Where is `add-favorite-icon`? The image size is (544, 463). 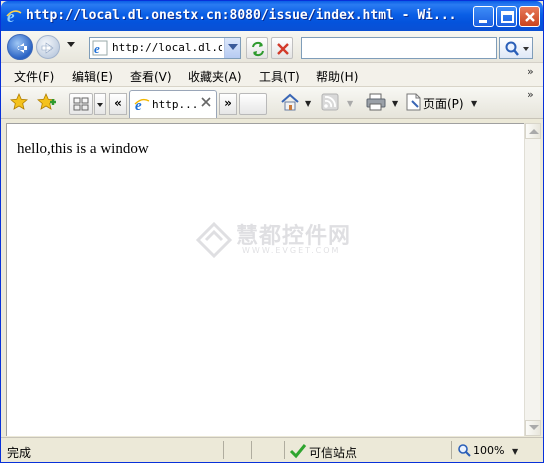
add-favorite-icon is located at coordinates (47, 102).